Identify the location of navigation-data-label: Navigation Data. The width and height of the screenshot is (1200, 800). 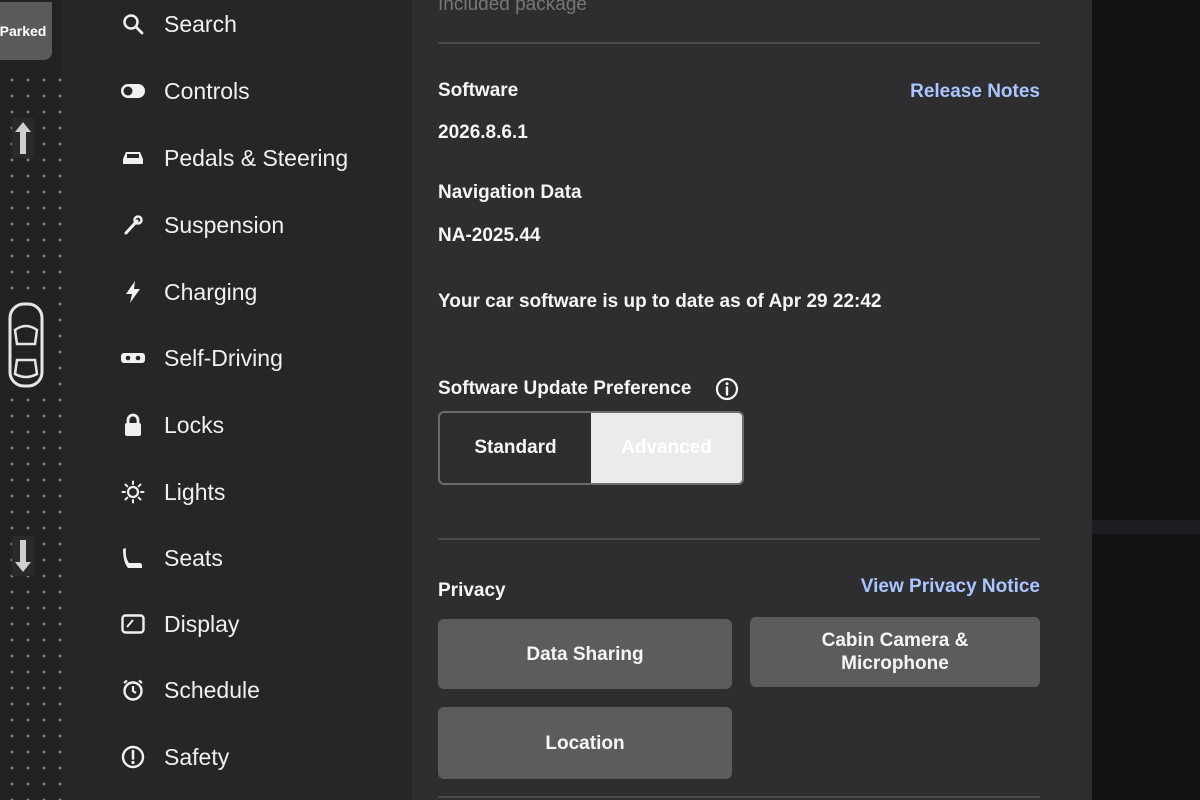
(510, 192).